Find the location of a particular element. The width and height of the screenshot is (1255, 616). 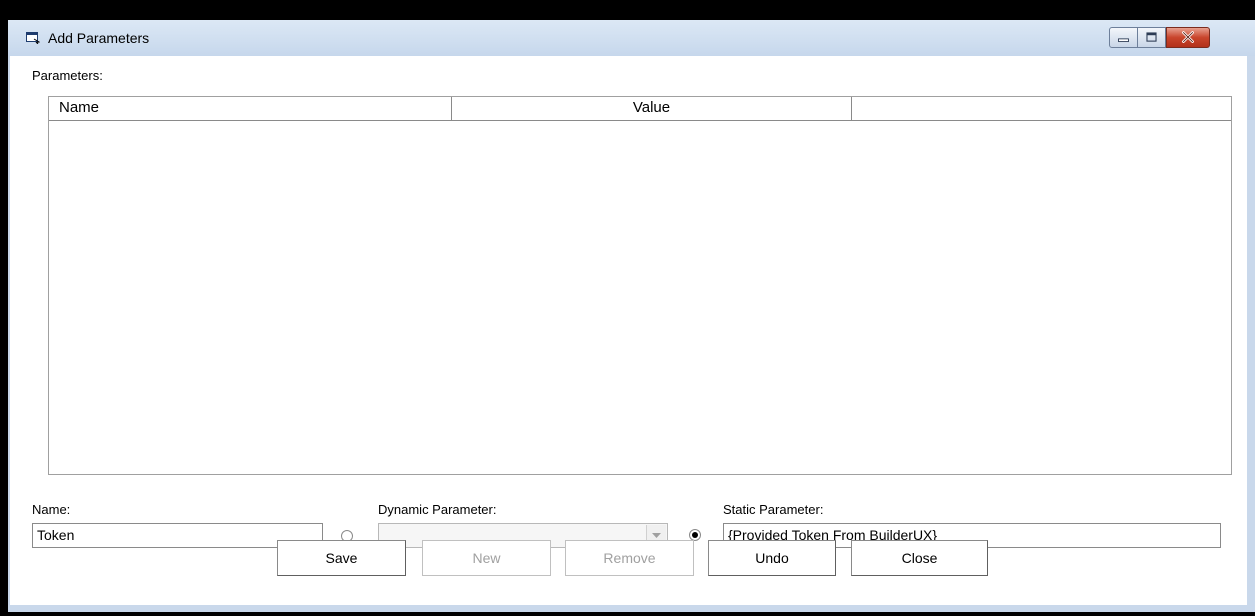

minimize-button is located at coordinates (1123, 37).